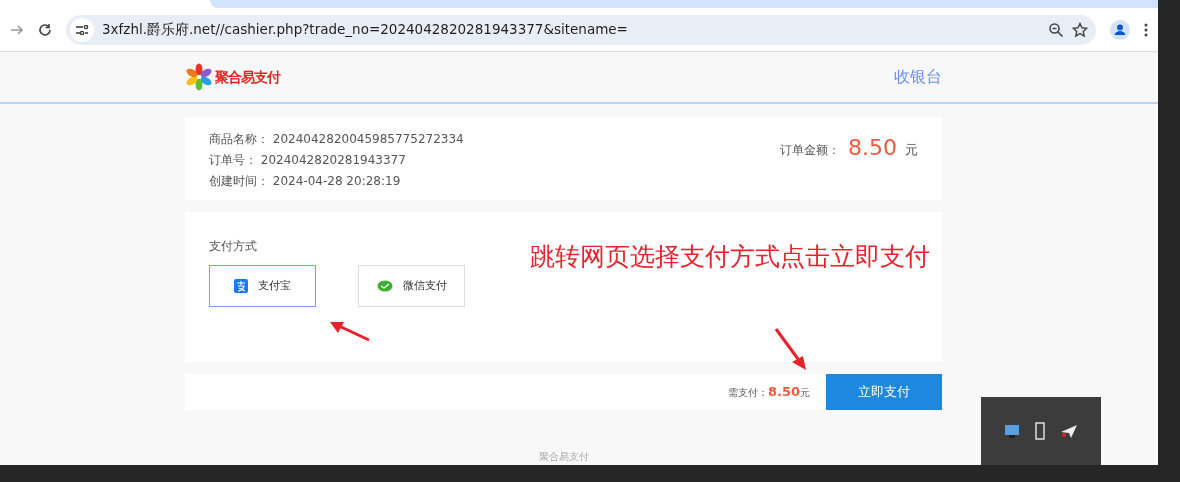 This screenshot has height=482, width=1180. What do you see at coordinates (233, 246) in the screenshot?
I see `payment-heading: 支付方式` at bounding box center [233, 246].